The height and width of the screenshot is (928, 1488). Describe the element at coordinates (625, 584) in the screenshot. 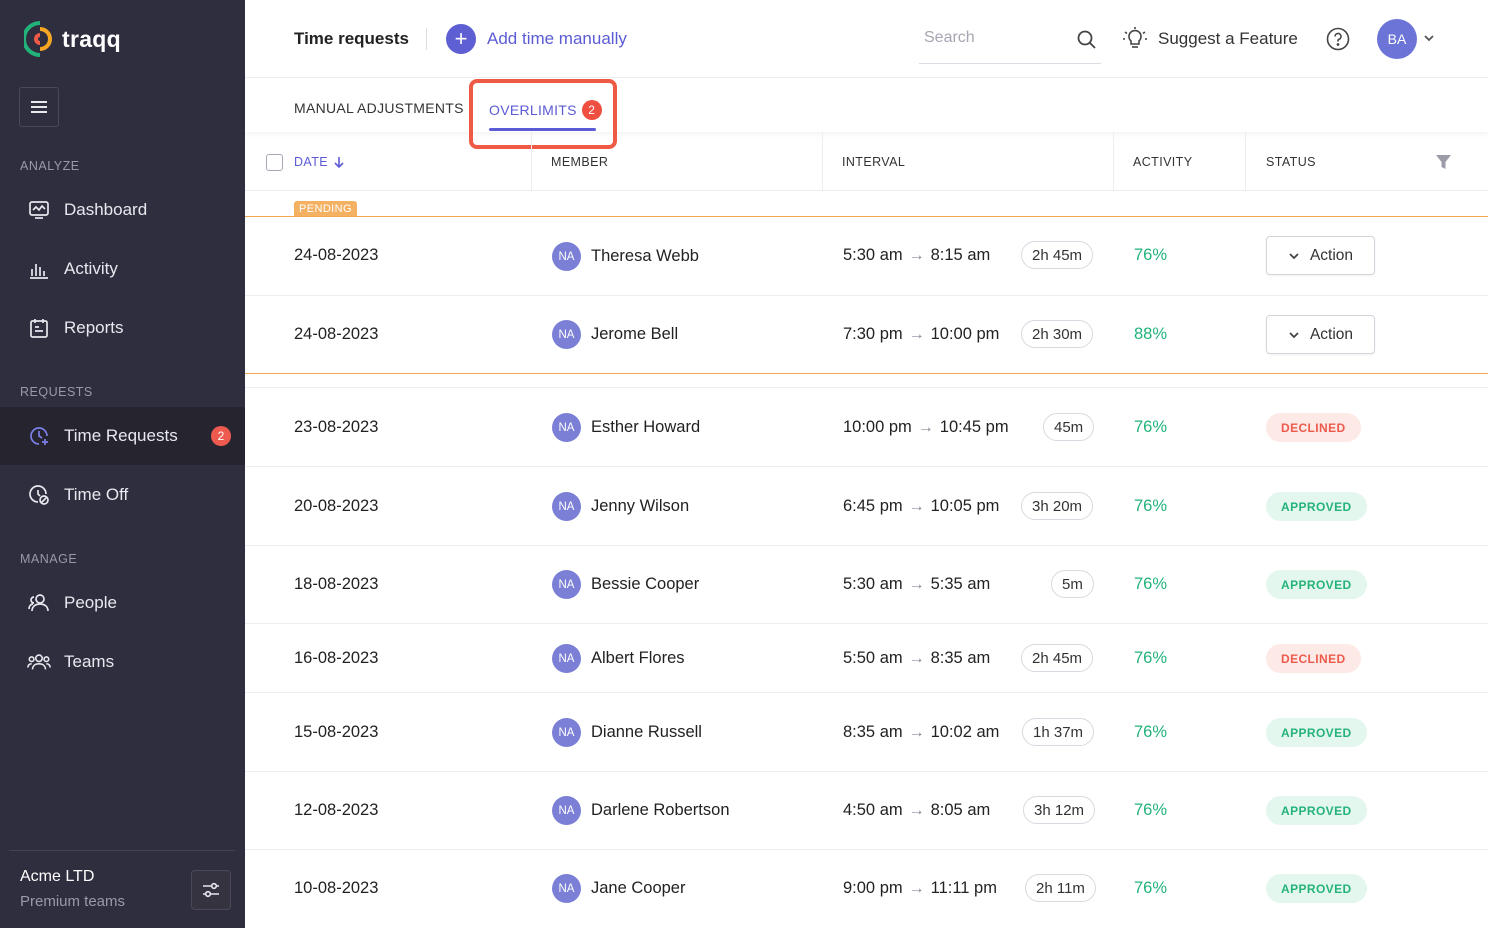

I see `row-member: NA Bessie Cooper` at that location.